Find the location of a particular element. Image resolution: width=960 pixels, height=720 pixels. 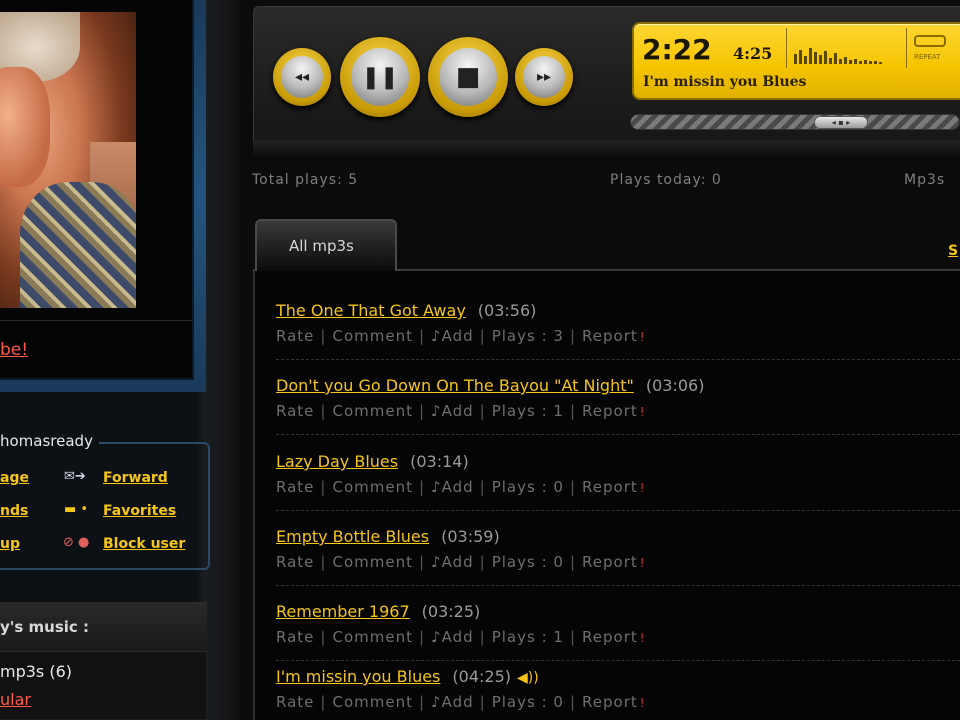

mp3s-stat: Mp3s is located at coordinates (925, 180).